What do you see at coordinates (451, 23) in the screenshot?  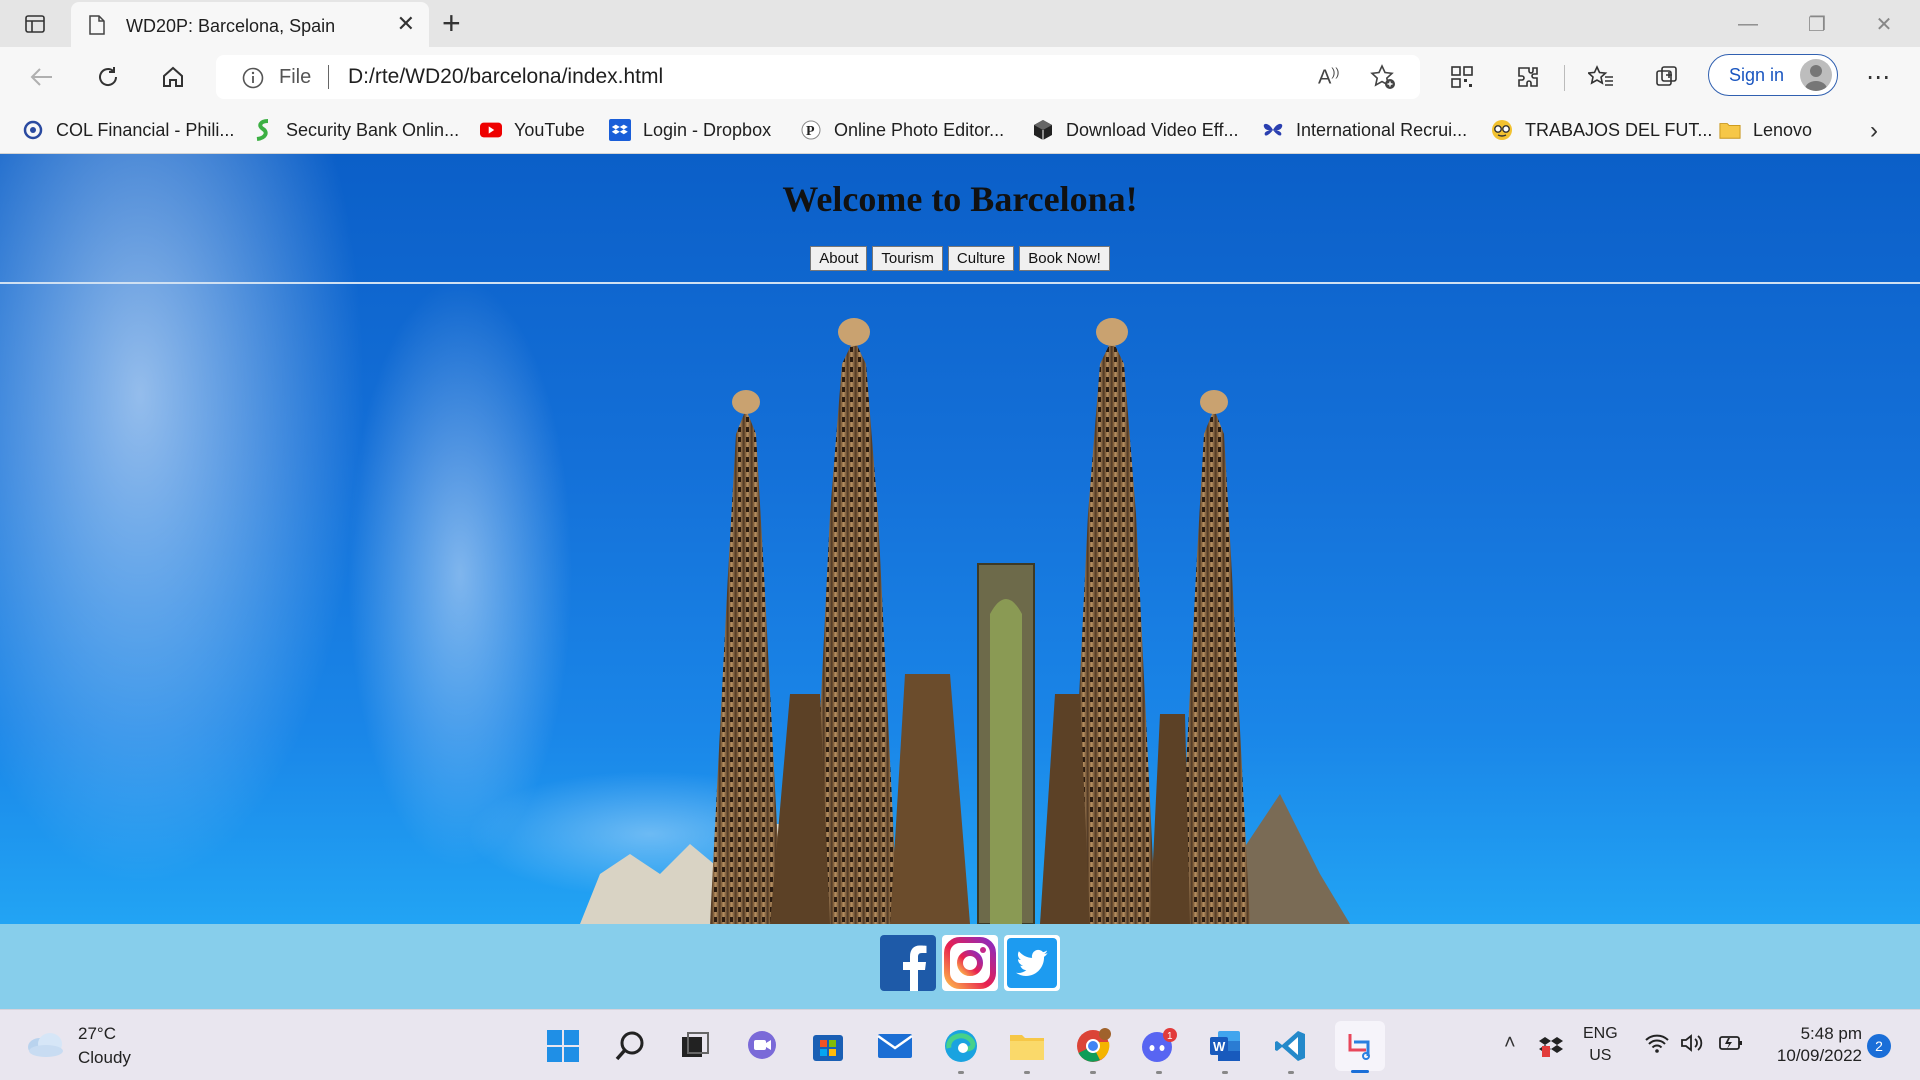 I see `new-tab-button: +` at bounding box center [451, 23].